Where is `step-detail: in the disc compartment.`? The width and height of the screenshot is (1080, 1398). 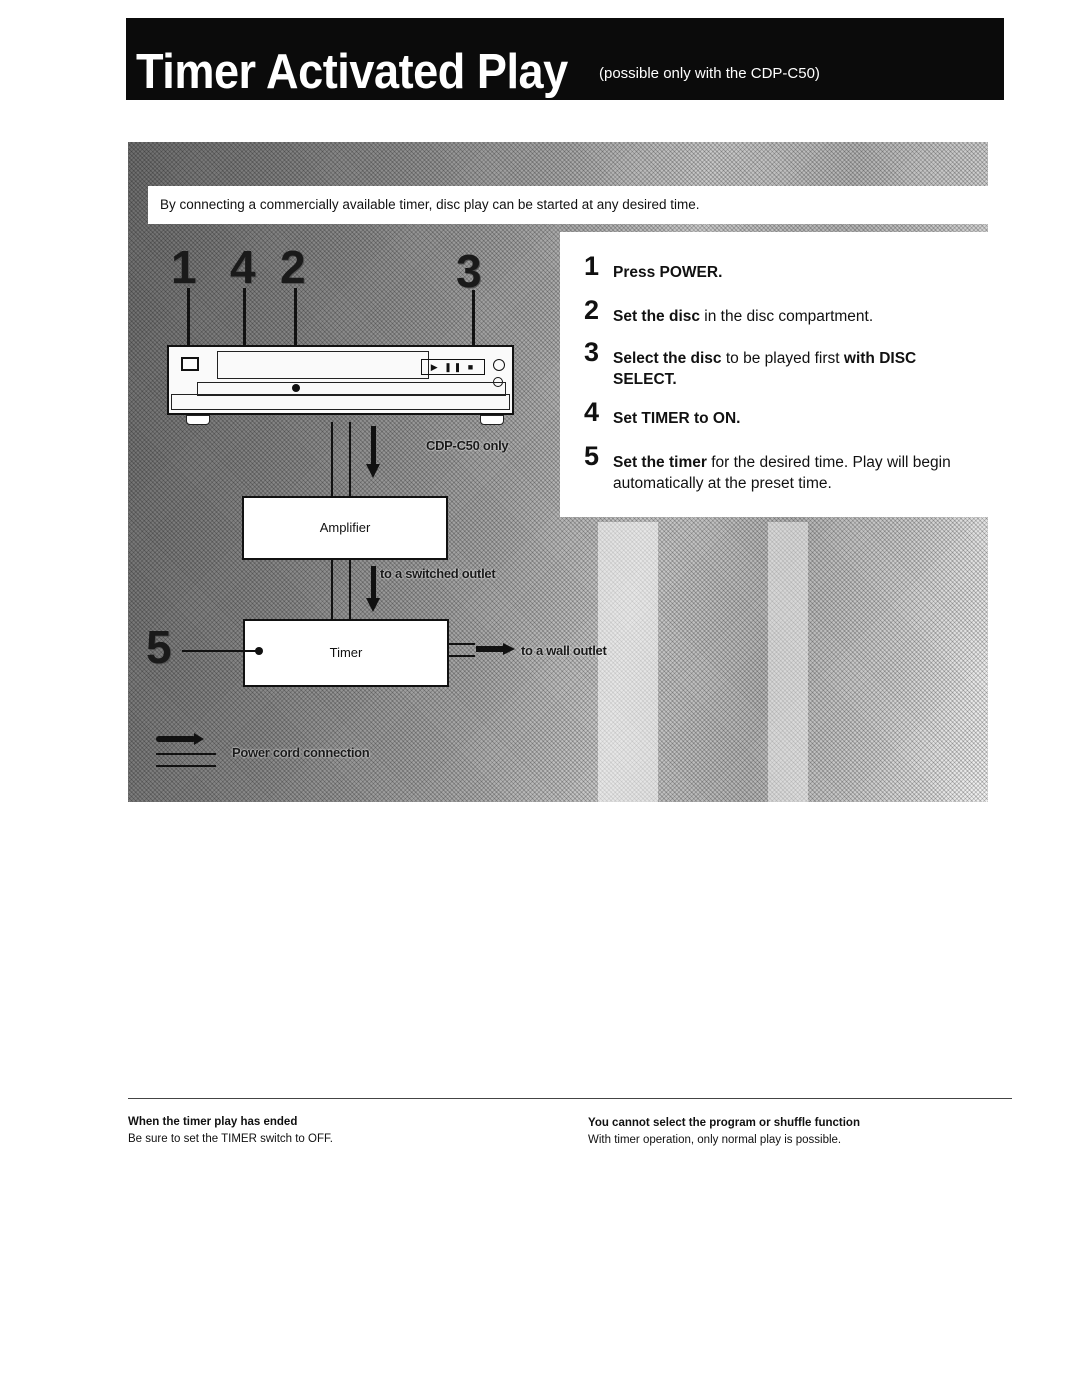
step-detail: in the disc compartment. is located at coordinates (787, 316).